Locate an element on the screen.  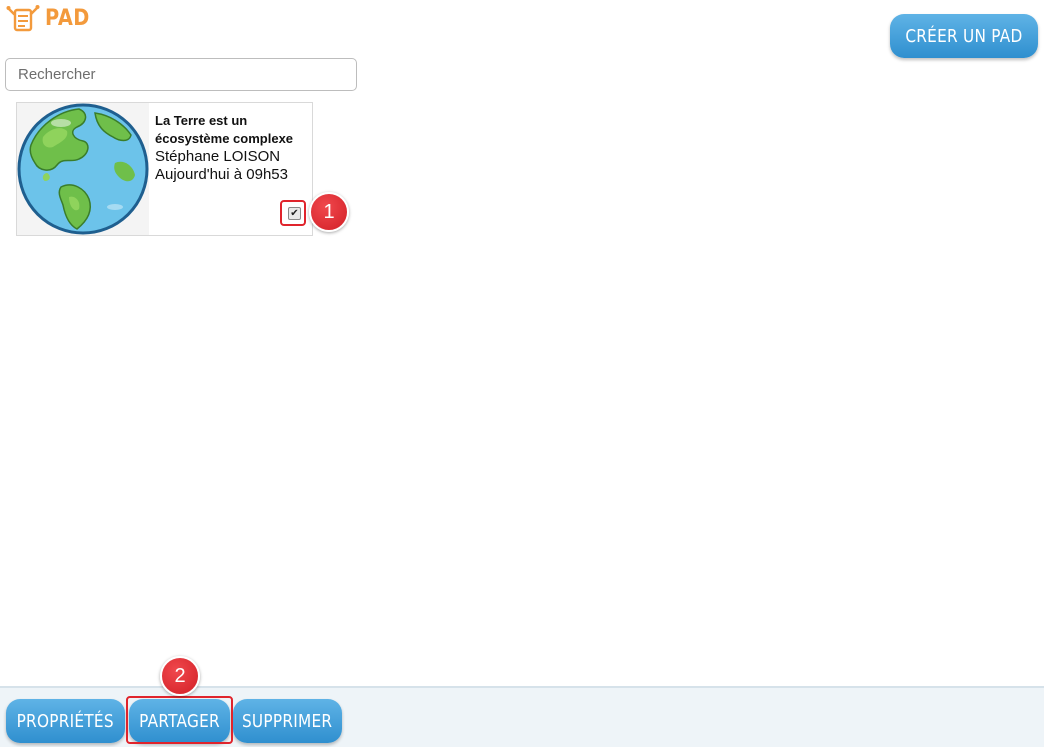
share-button: PARTAGER is located at coordinates (179, 721).